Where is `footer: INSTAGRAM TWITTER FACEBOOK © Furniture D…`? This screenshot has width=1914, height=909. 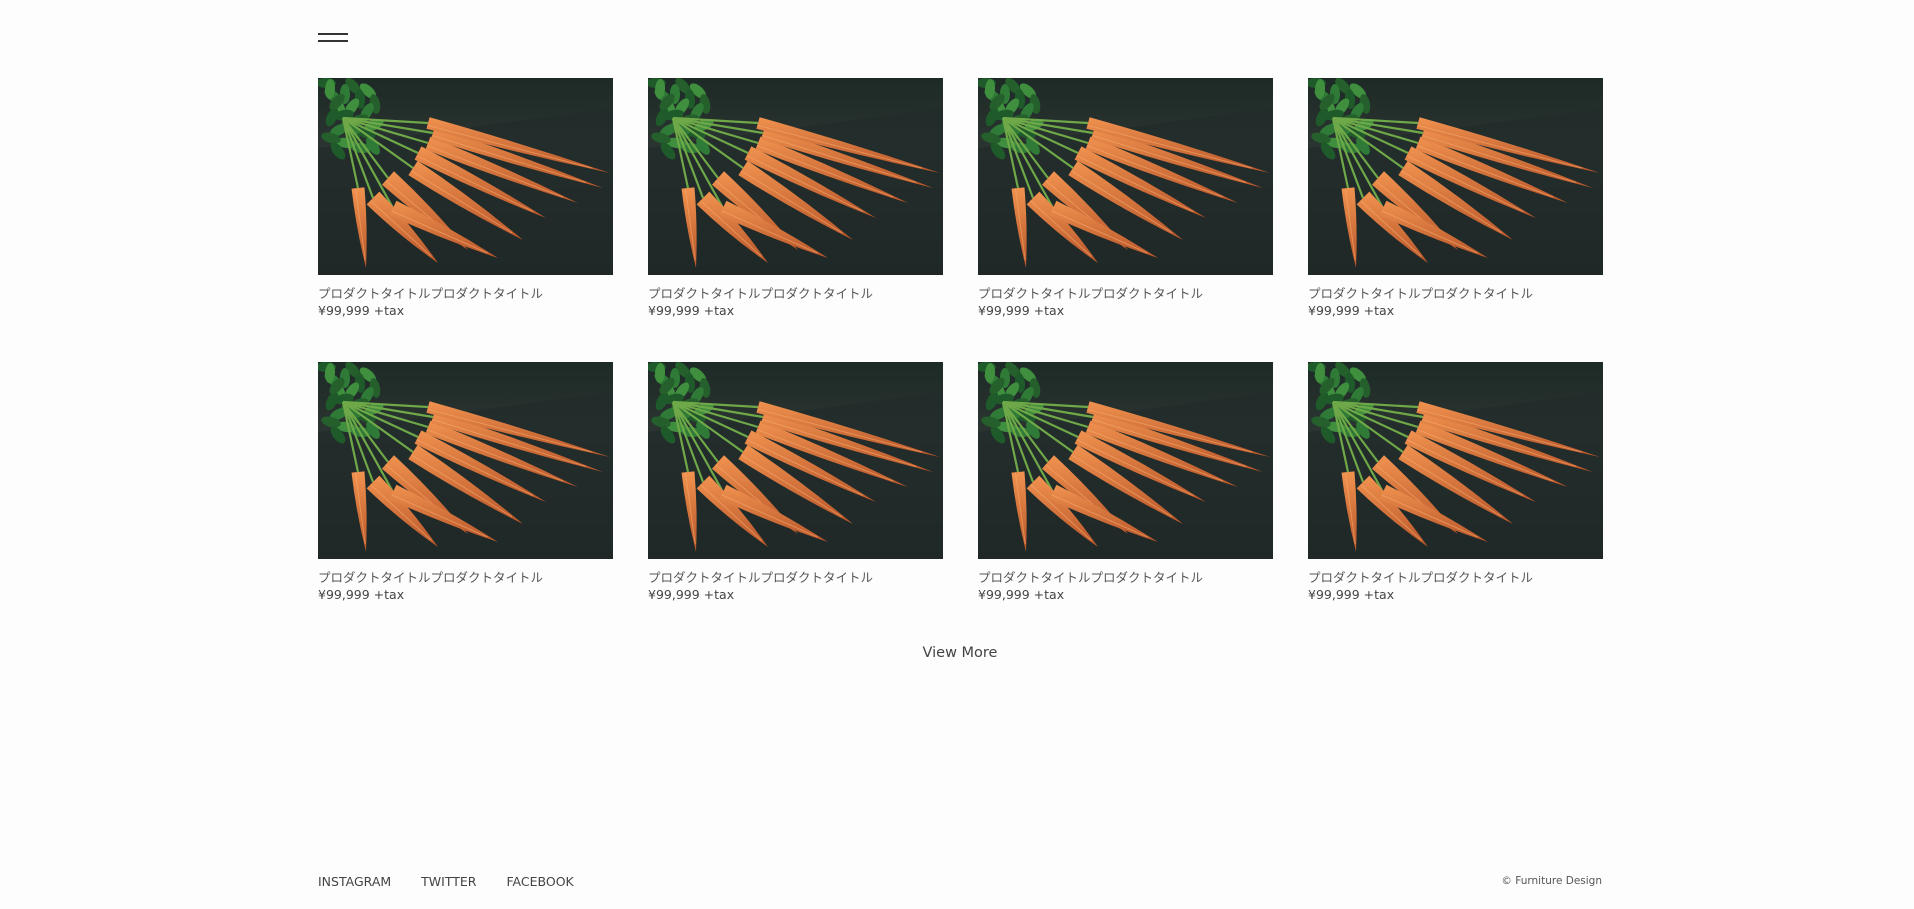
footer: INSTAGRAM TWITTER FACEBOOK © Furniture D… is located at coordinates (960, 884).